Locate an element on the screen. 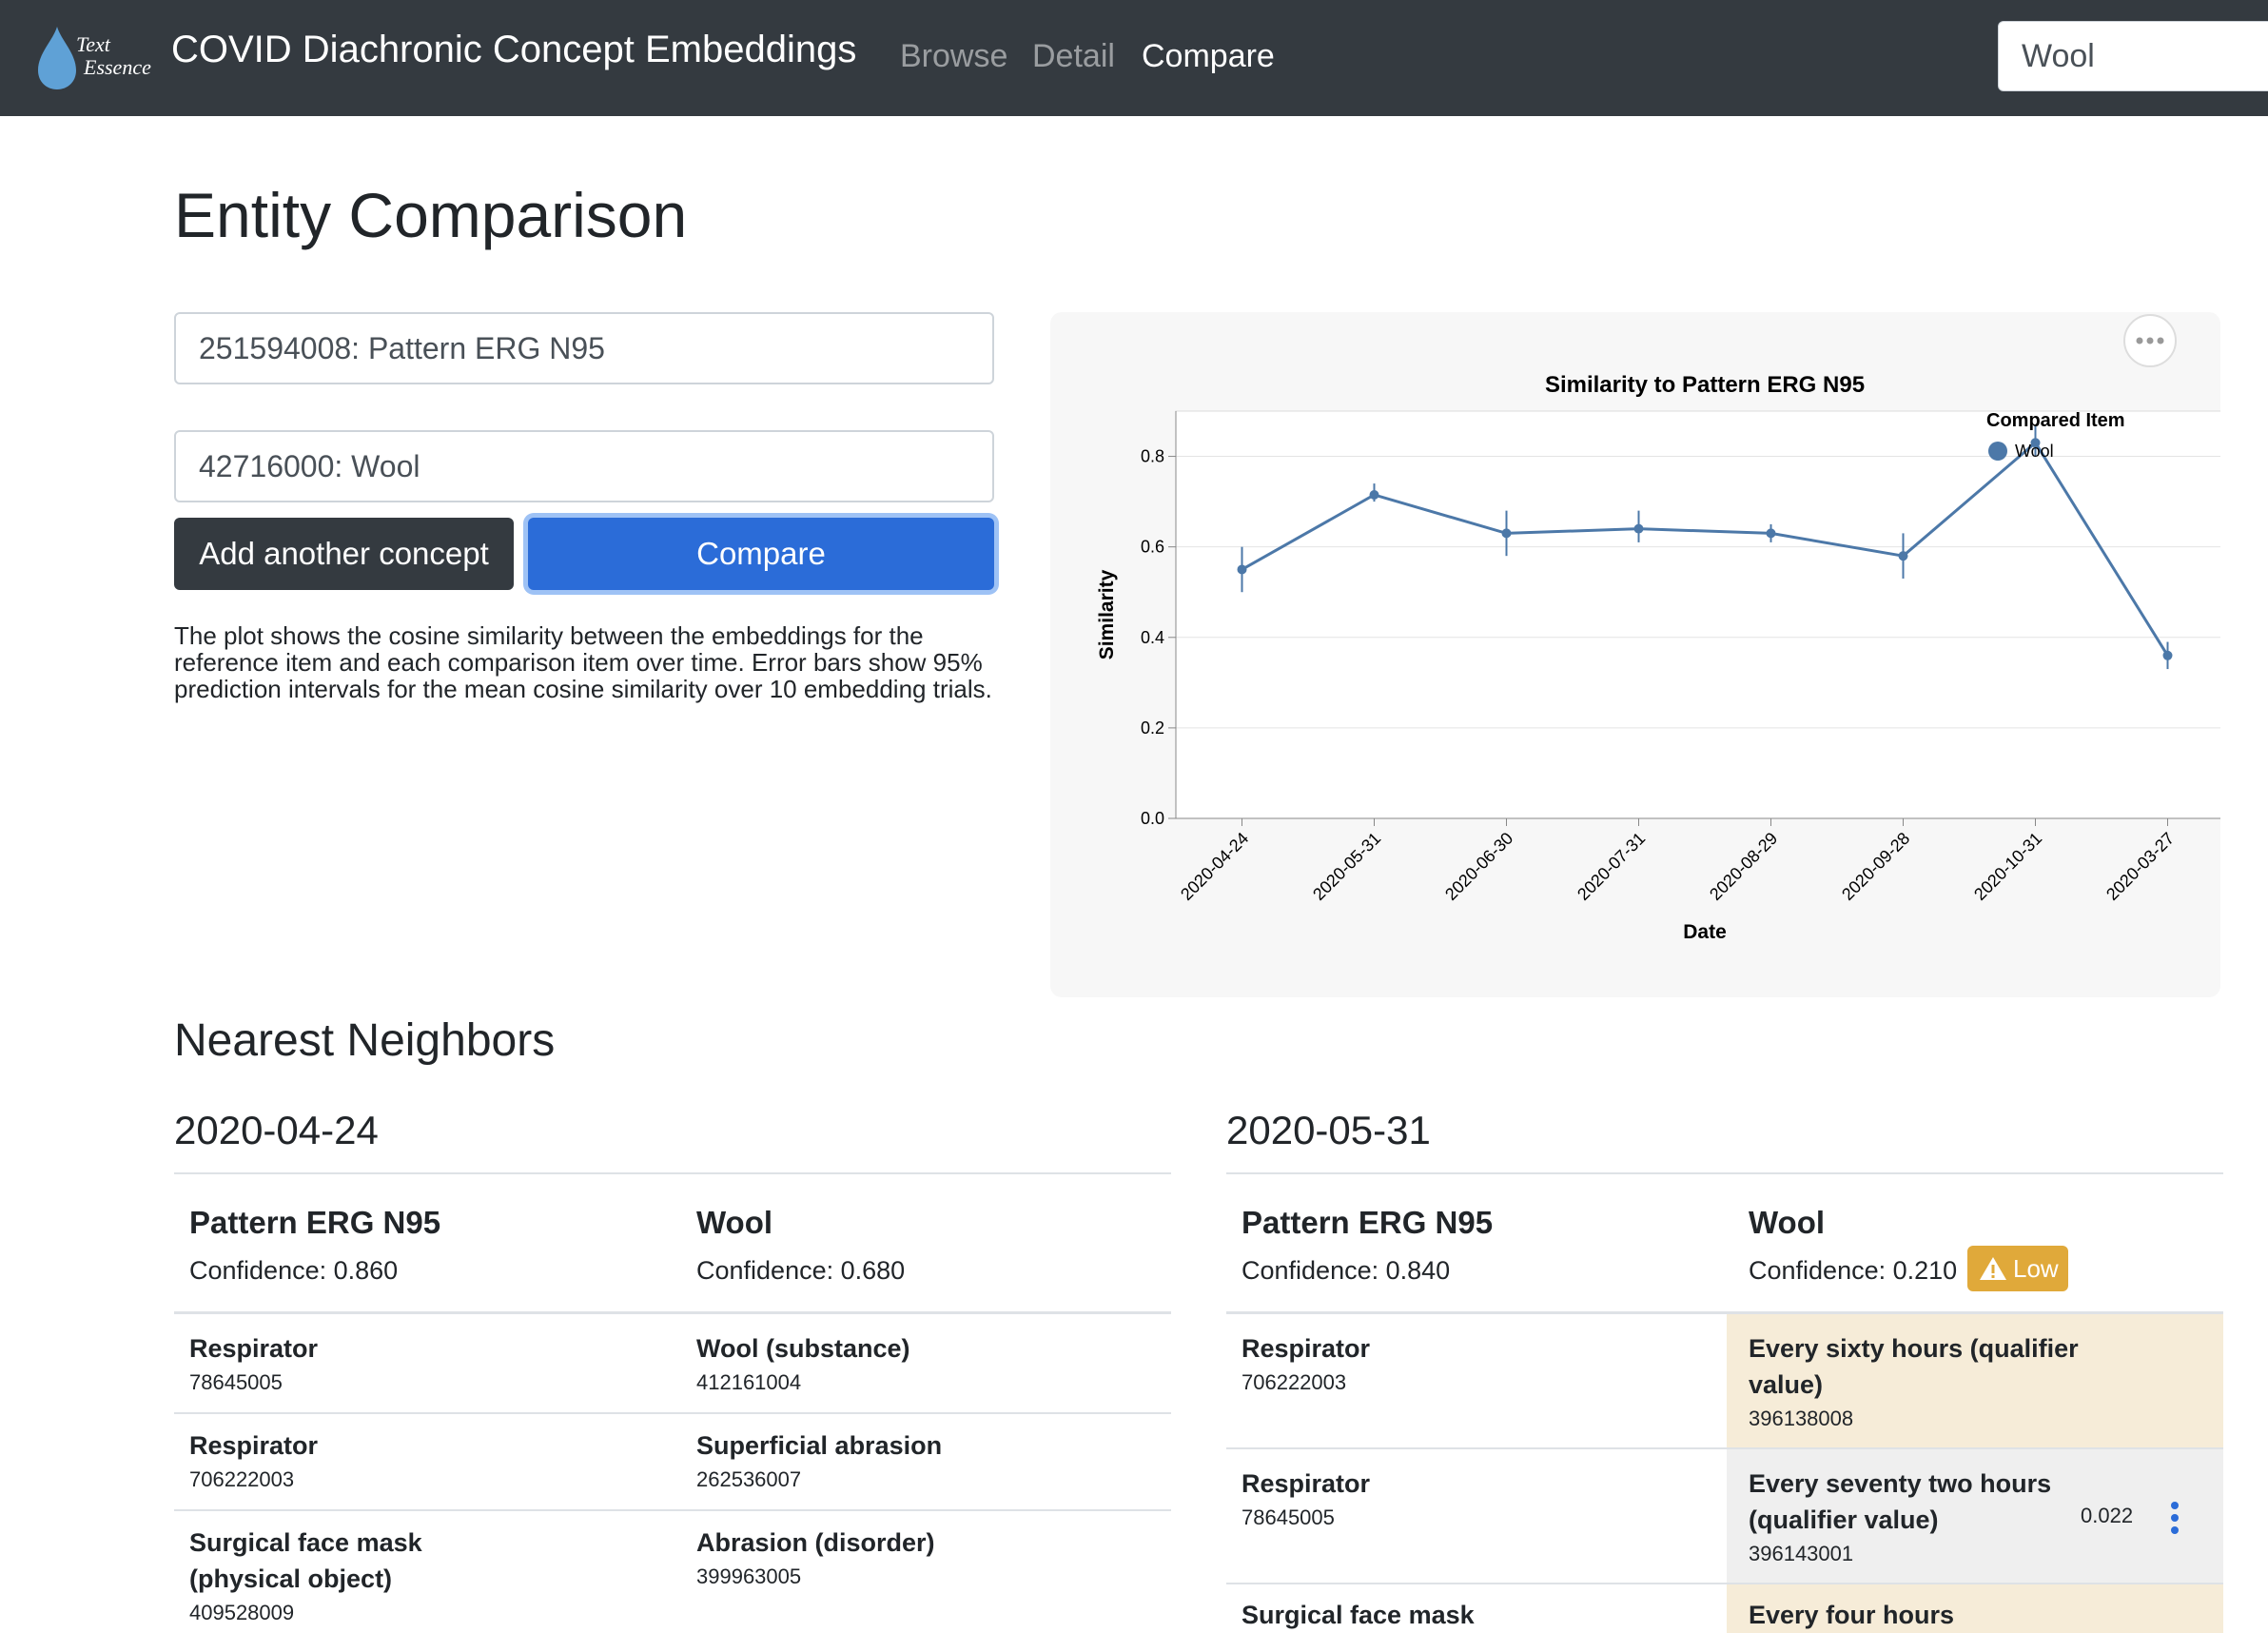  reference-confidence: Confidence: 0.840 is located at coordinates (1346, 1270).